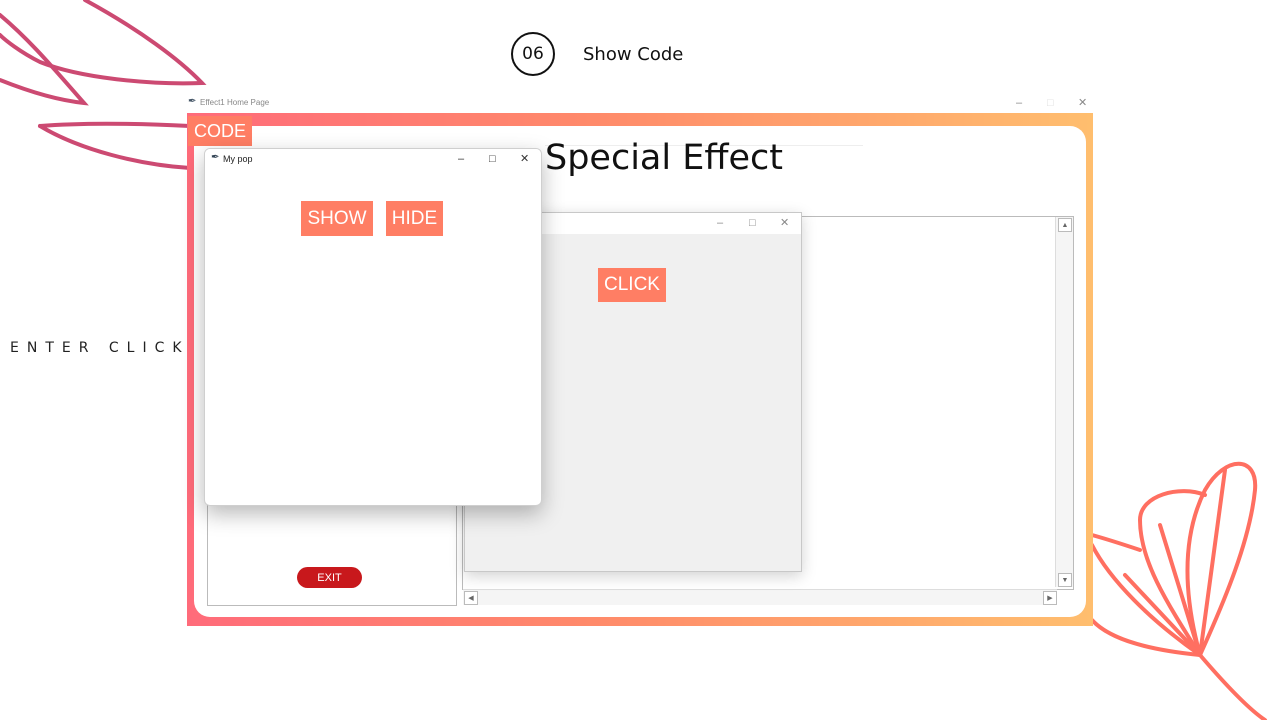  What do you see at coordinates (414, 218) in the screenshot?
I see `hide-button: HIDE` at bounding box center [414, 218].